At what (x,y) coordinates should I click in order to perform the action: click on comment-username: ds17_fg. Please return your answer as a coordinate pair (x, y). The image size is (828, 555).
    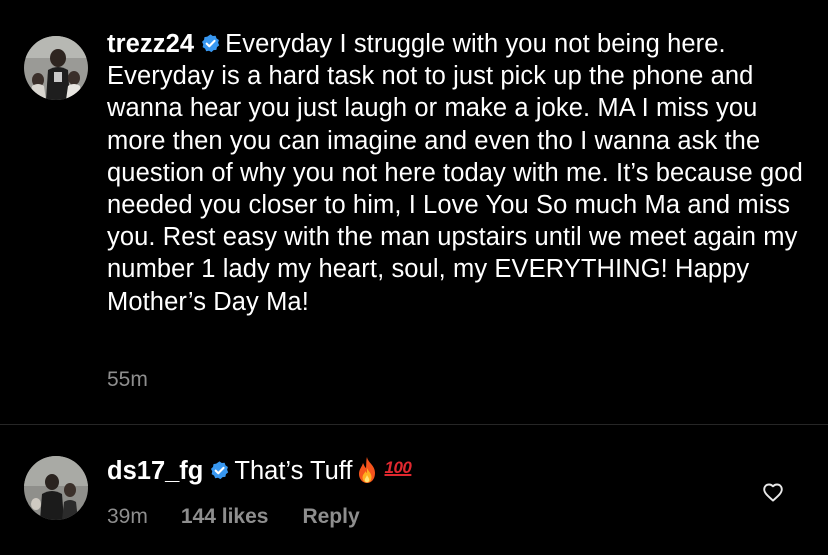
    Looking at the image, I should click on (155, 471).